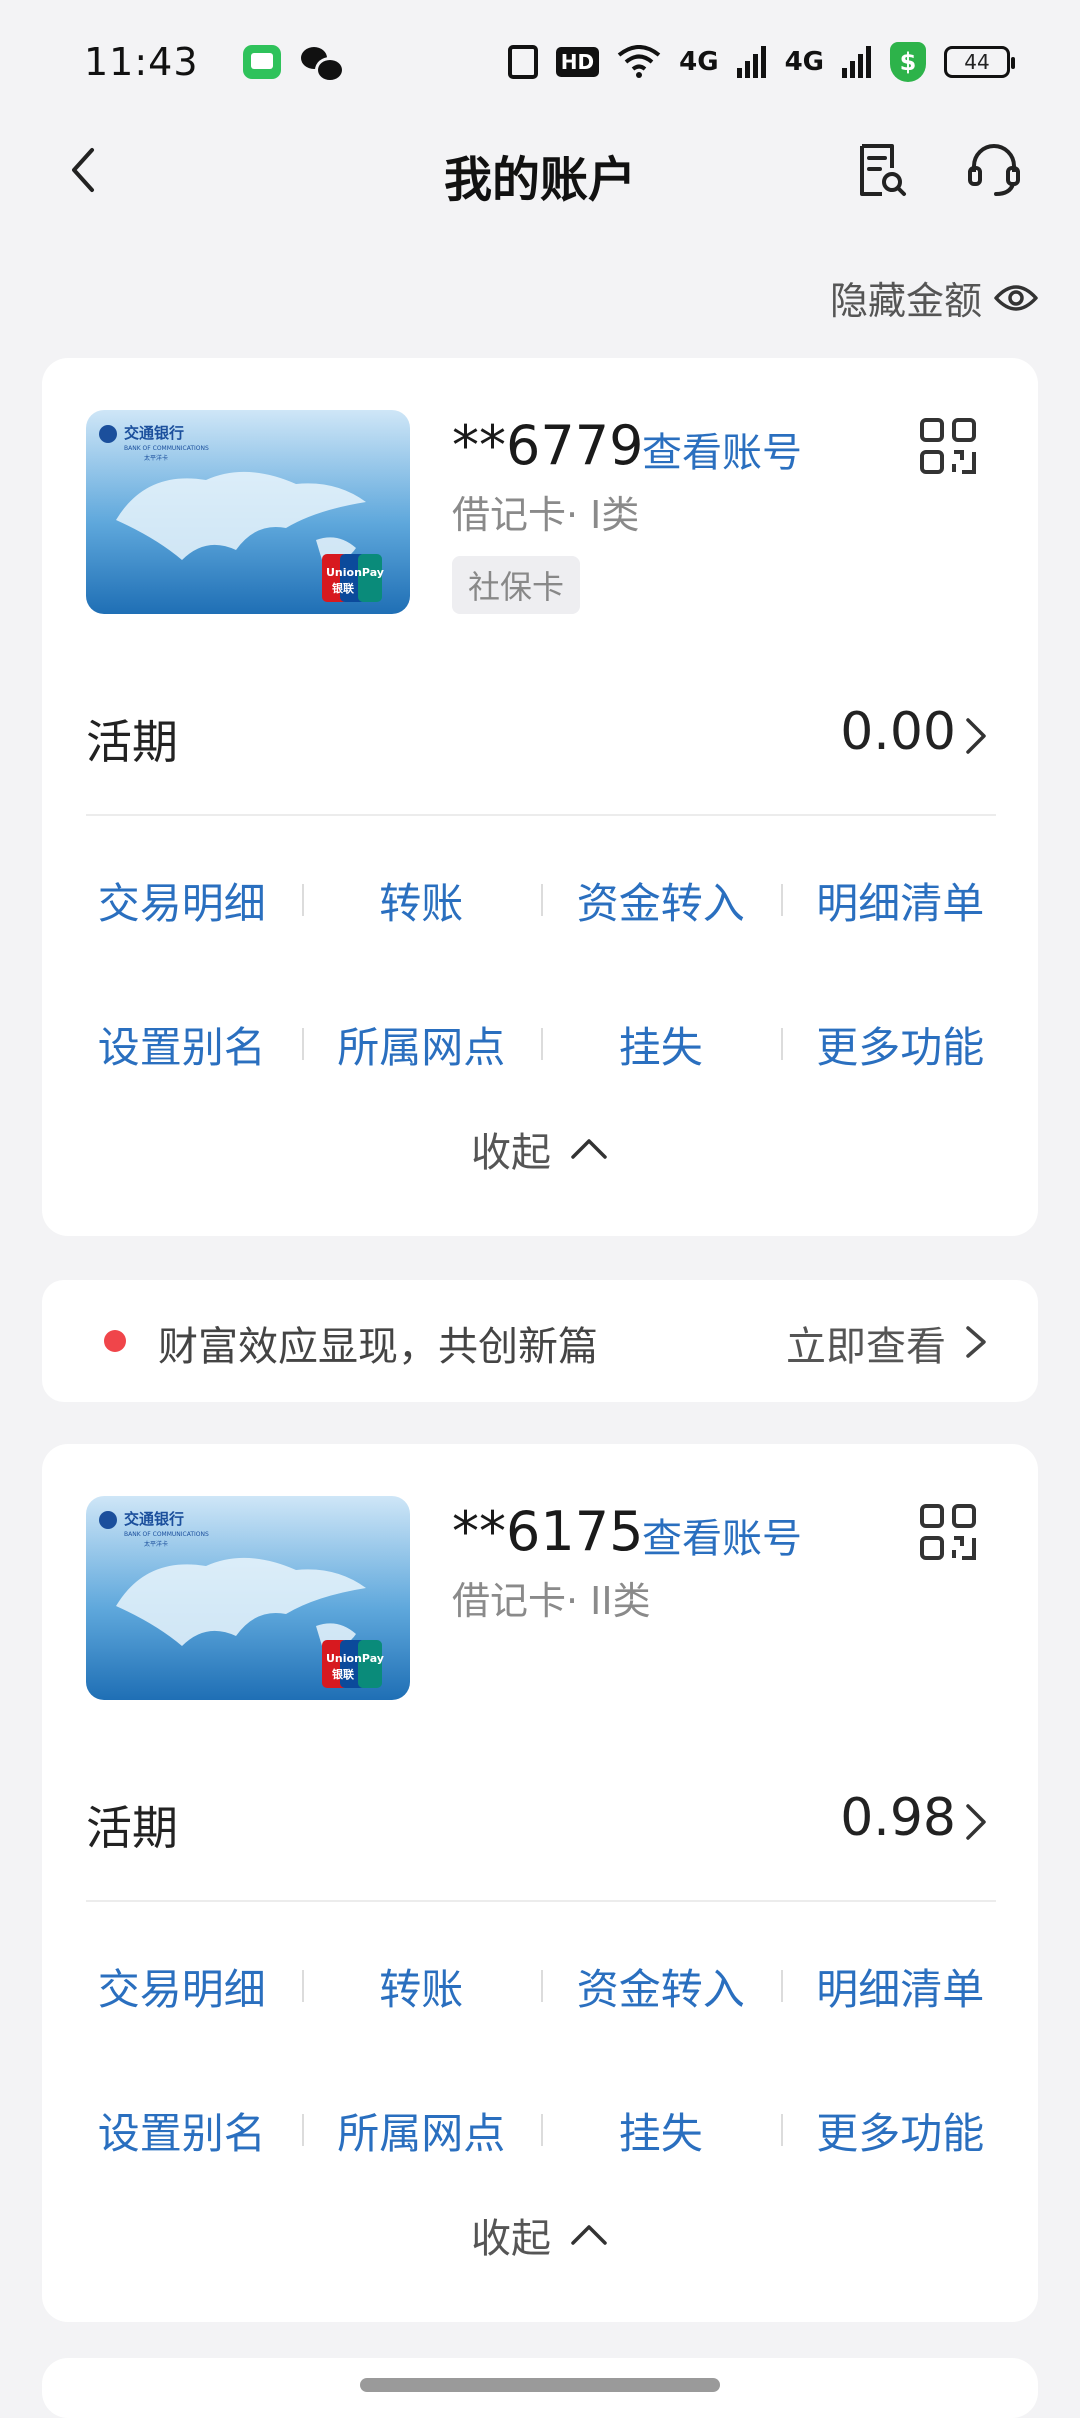  What do you see at coordinates (551, 1601) in the screenshot?
I see `card-type: 借记卡· II类` at bounding box center [551, 1601].